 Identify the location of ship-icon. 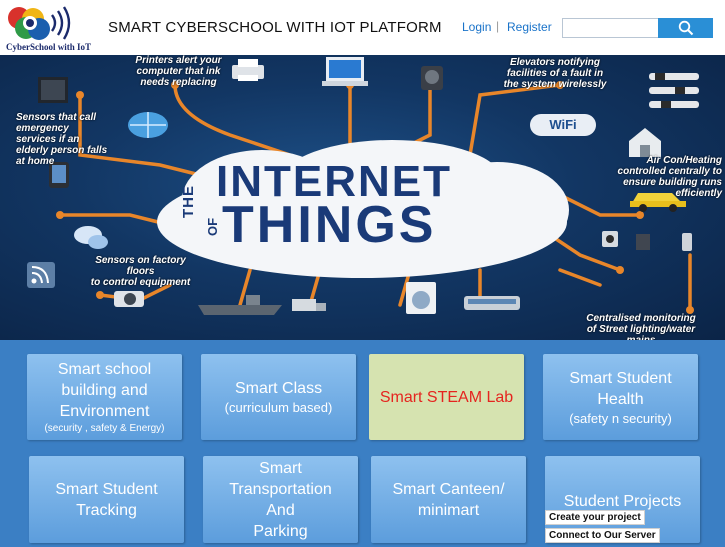
(240, 305).